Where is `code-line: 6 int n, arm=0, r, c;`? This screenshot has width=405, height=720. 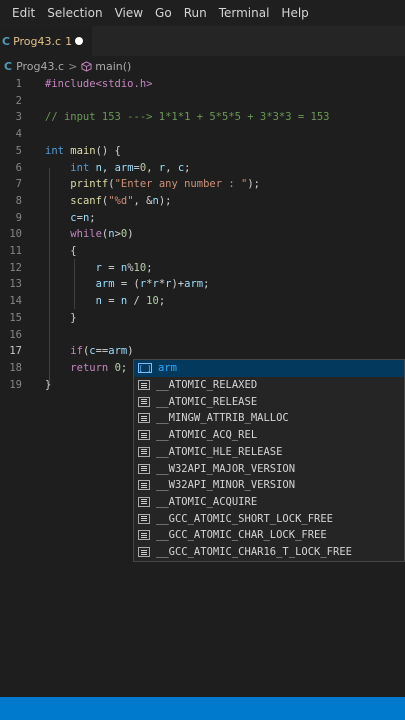
code-line: 6 int n, arm=0, r, c; is located at coordinates (202, 168).